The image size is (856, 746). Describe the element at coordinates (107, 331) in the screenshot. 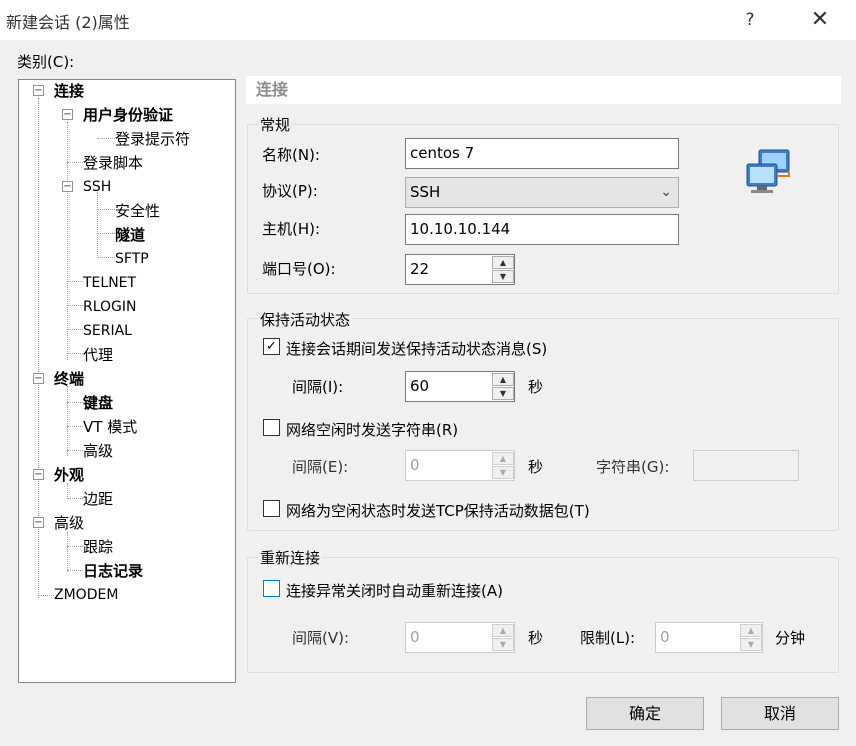

I see `tree-item-serial: SERIAL` at that location.